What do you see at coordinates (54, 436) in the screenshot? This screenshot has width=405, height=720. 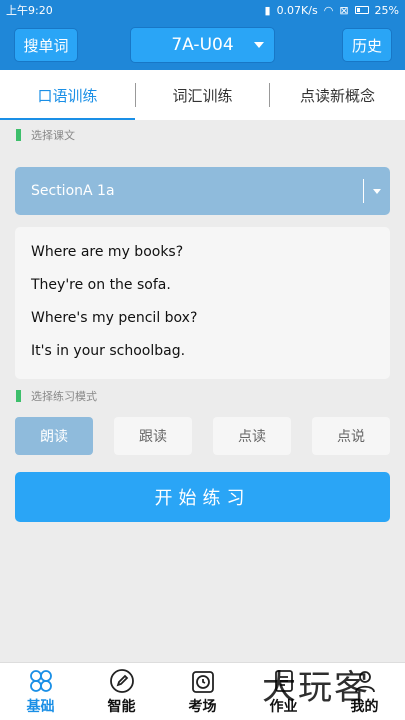 I see `mode-read-aloud: 朗读` at bounding box center [54, 436].